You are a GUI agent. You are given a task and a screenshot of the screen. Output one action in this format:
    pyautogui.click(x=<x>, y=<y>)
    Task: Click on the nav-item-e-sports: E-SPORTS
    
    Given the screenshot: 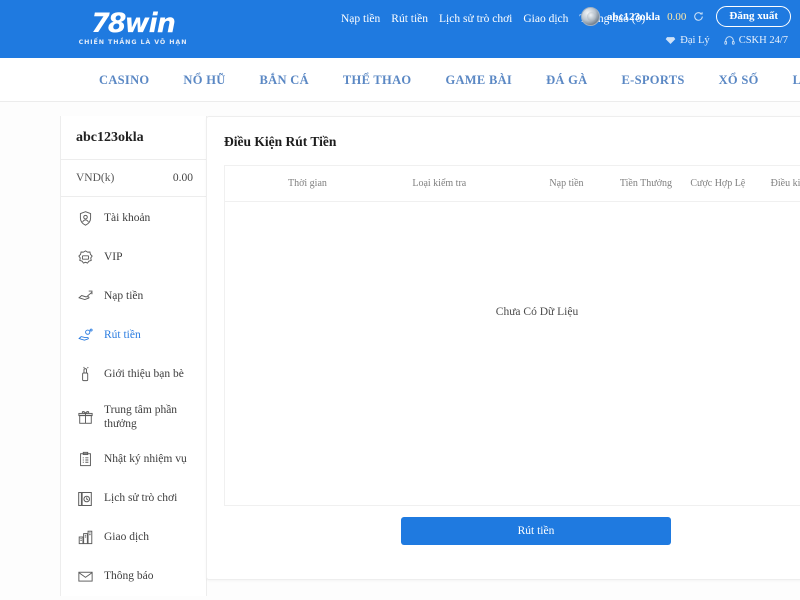 What is the action you would take?
    pyautogui.click(x=653, y=80)
    